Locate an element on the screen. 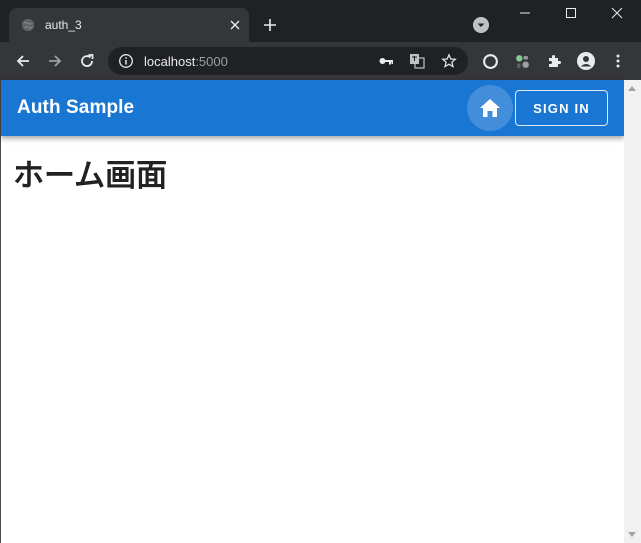 The height and width of the screenshot is (543, 641). url-text: localhost:5000 is located at coordinates (186, 61).